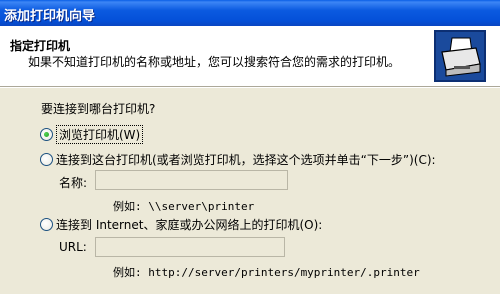 This screenshot has height=294, width=500. I want to click on browse-printers-radio: 浏览打印机(W), so click(92, 134).